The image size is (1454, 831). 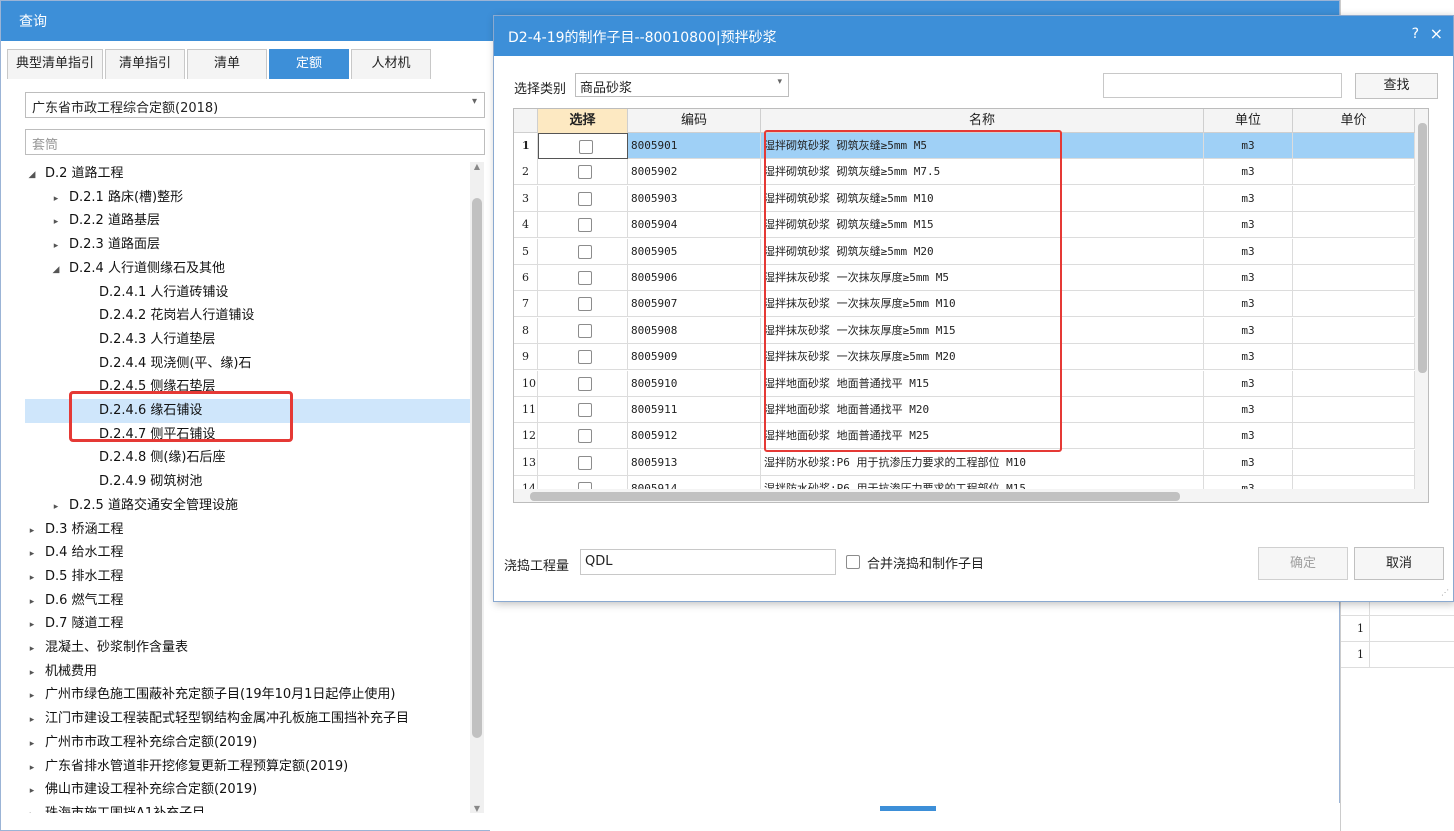 What do you see at coordinates (247, 719) in the screenshot?
I see `tree-node: ▸ 江门市建设工程装配式轻型钢结构金属冲孔板施工围挡补充子目` at bounding box center [247, 719].